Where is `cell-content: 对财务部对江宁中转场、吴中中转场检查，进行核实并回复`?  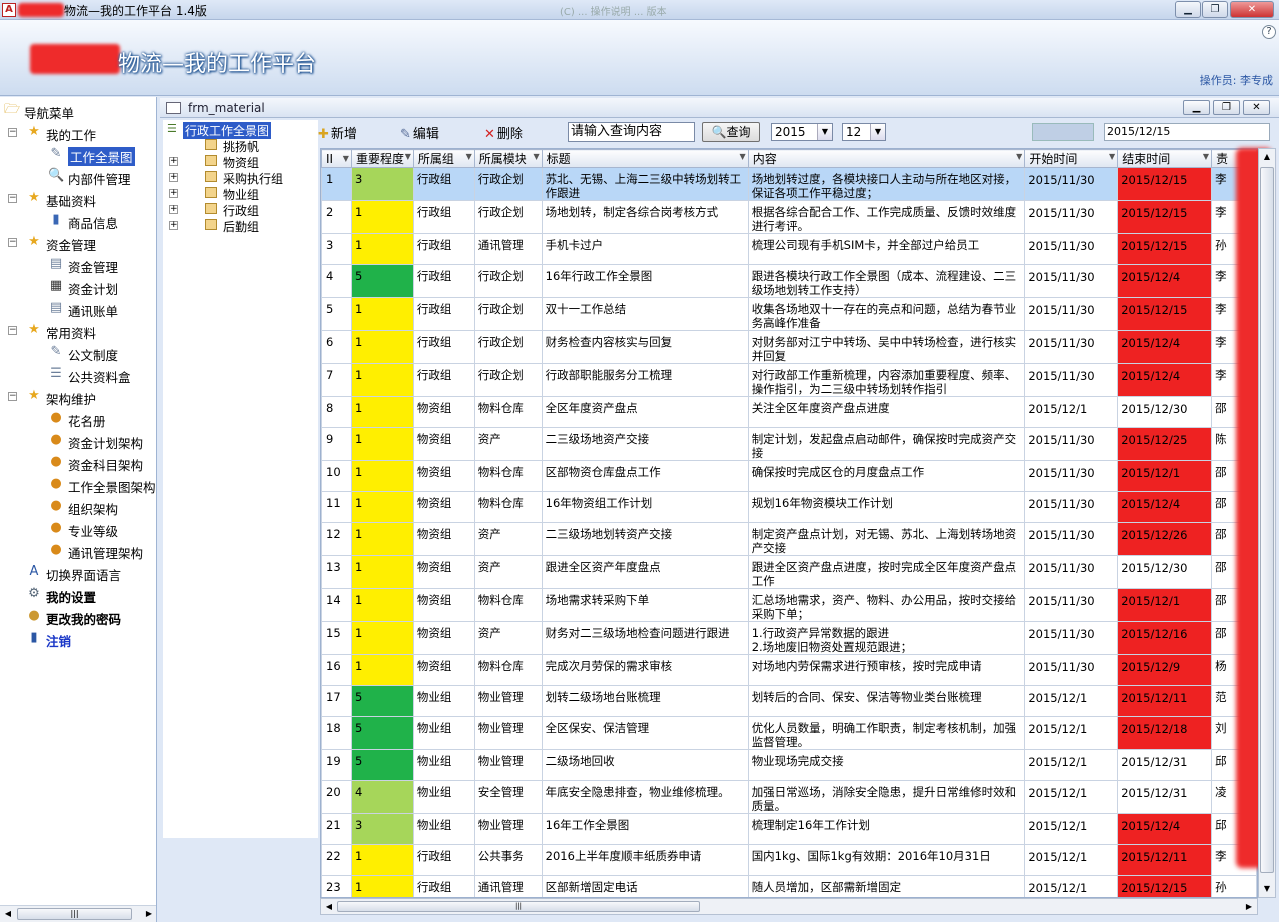
cell-content: 对财务部对江宁中转场、吴中中转场检查，进行核实并回复 is located at coordinates (886, 347).